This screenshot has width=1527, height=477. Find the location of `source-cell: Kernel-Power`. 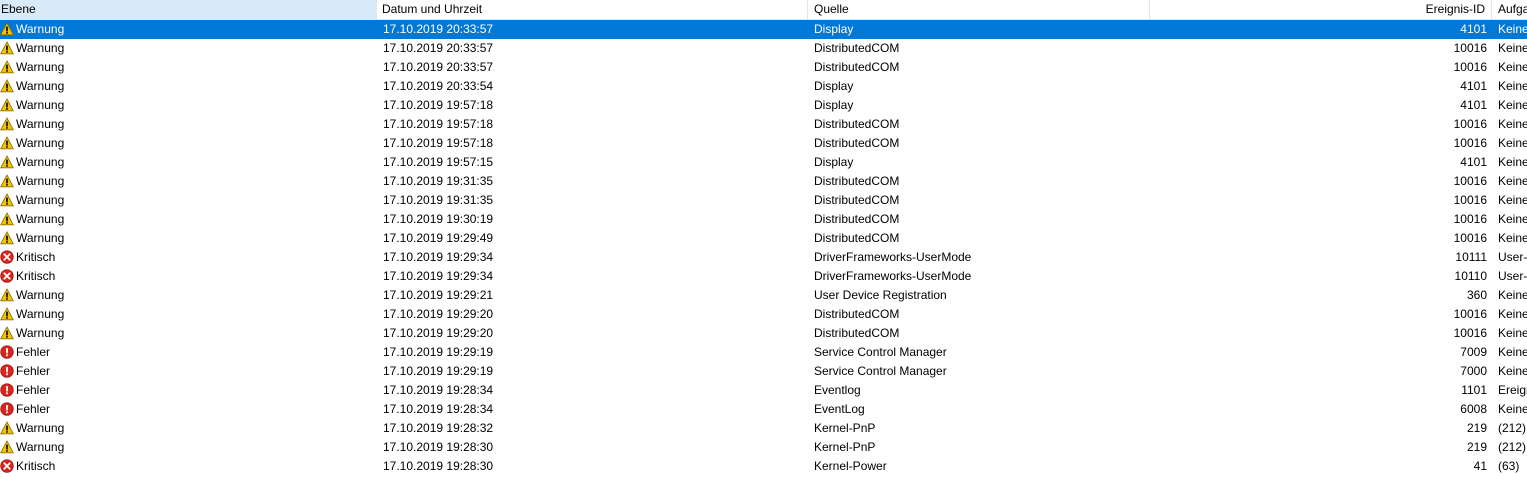

source-cell: Kernel-Power is located at coordinates (850, 466).